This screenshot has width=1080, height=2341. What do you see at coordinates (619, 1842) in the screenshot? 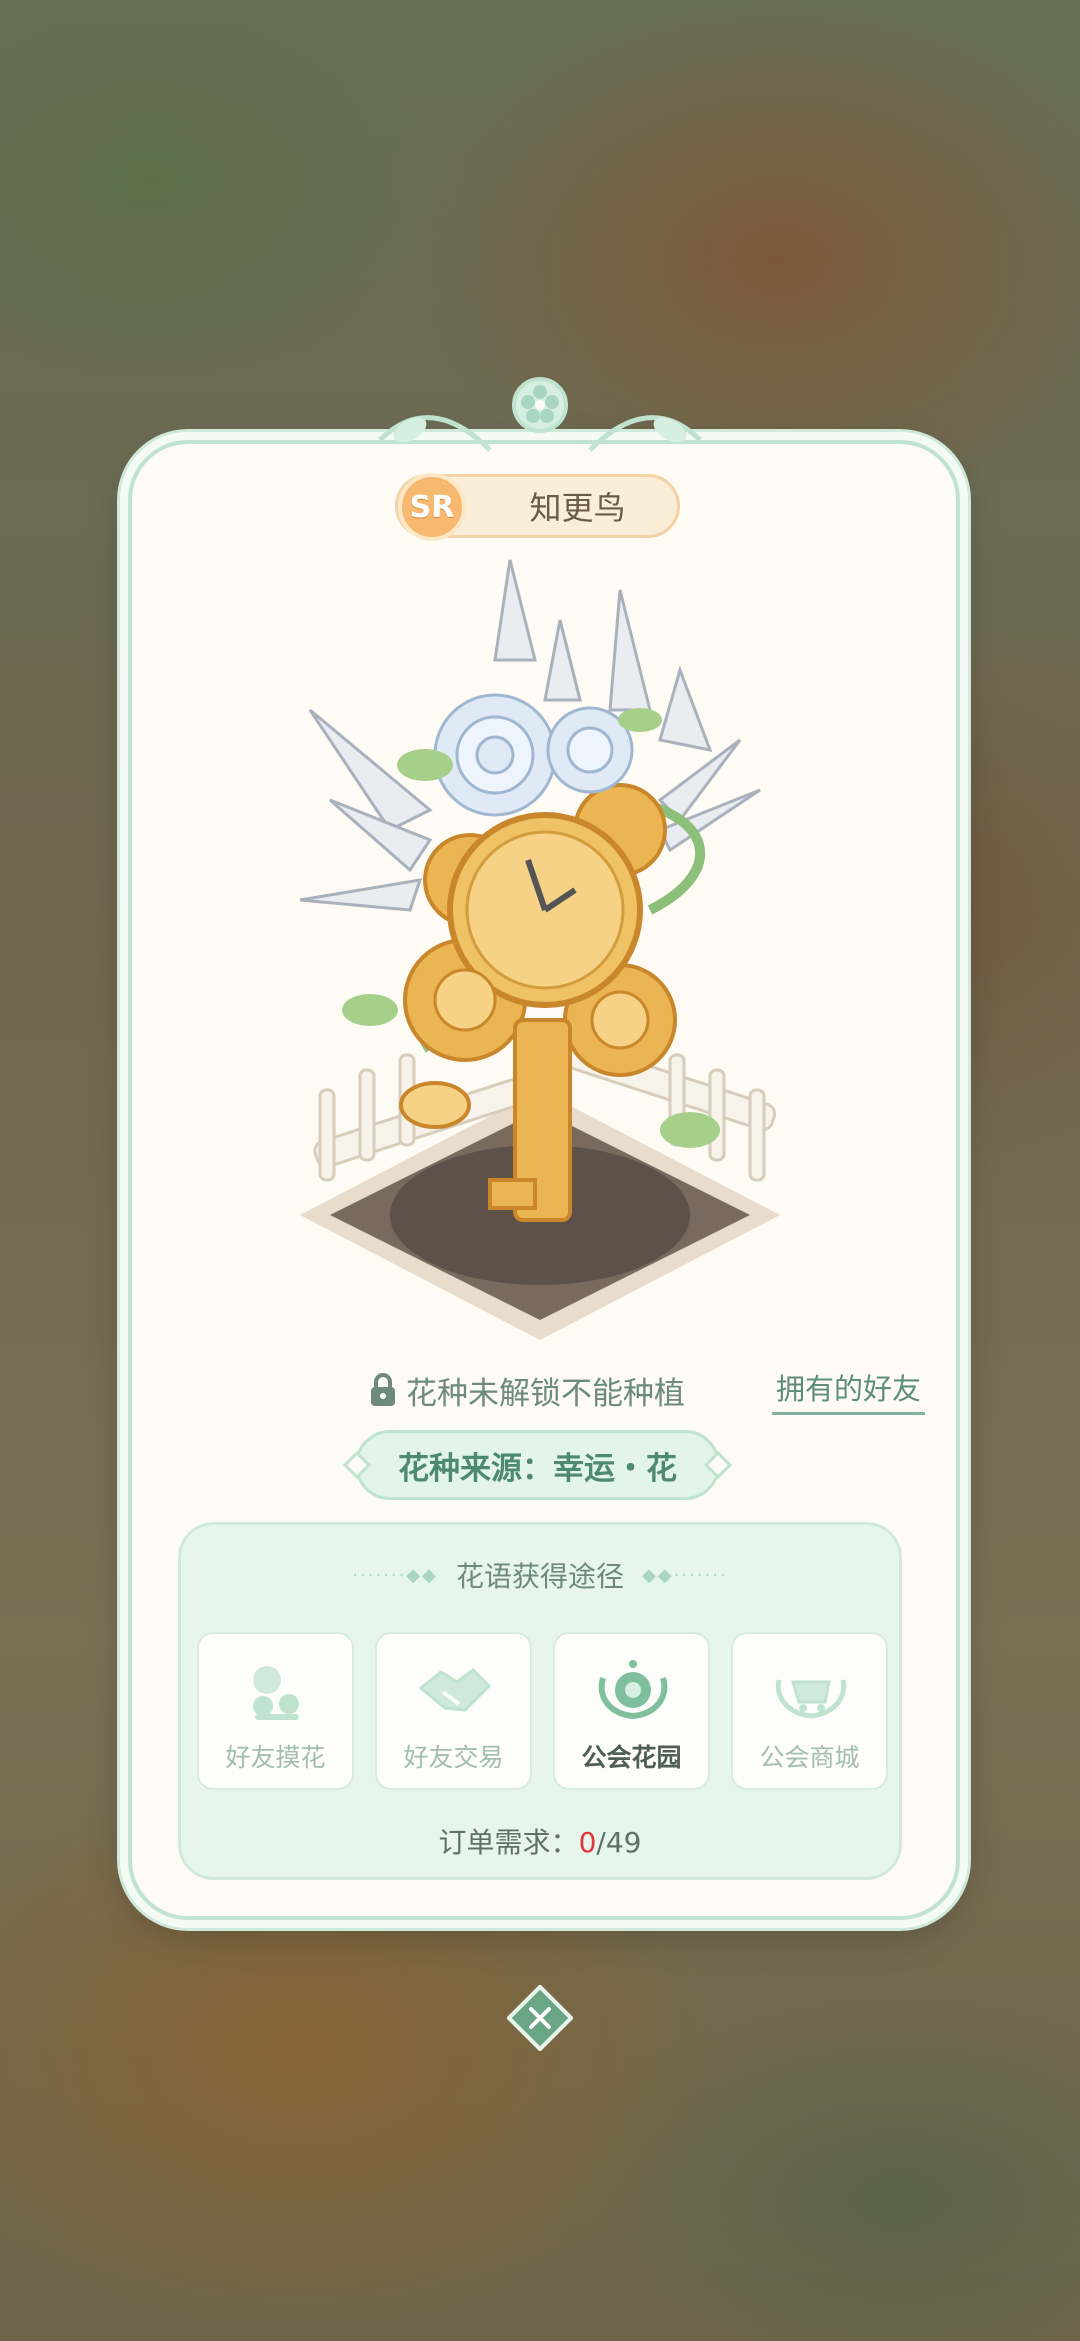
I see `order-total: /49` at bounding box center [619, 1842].